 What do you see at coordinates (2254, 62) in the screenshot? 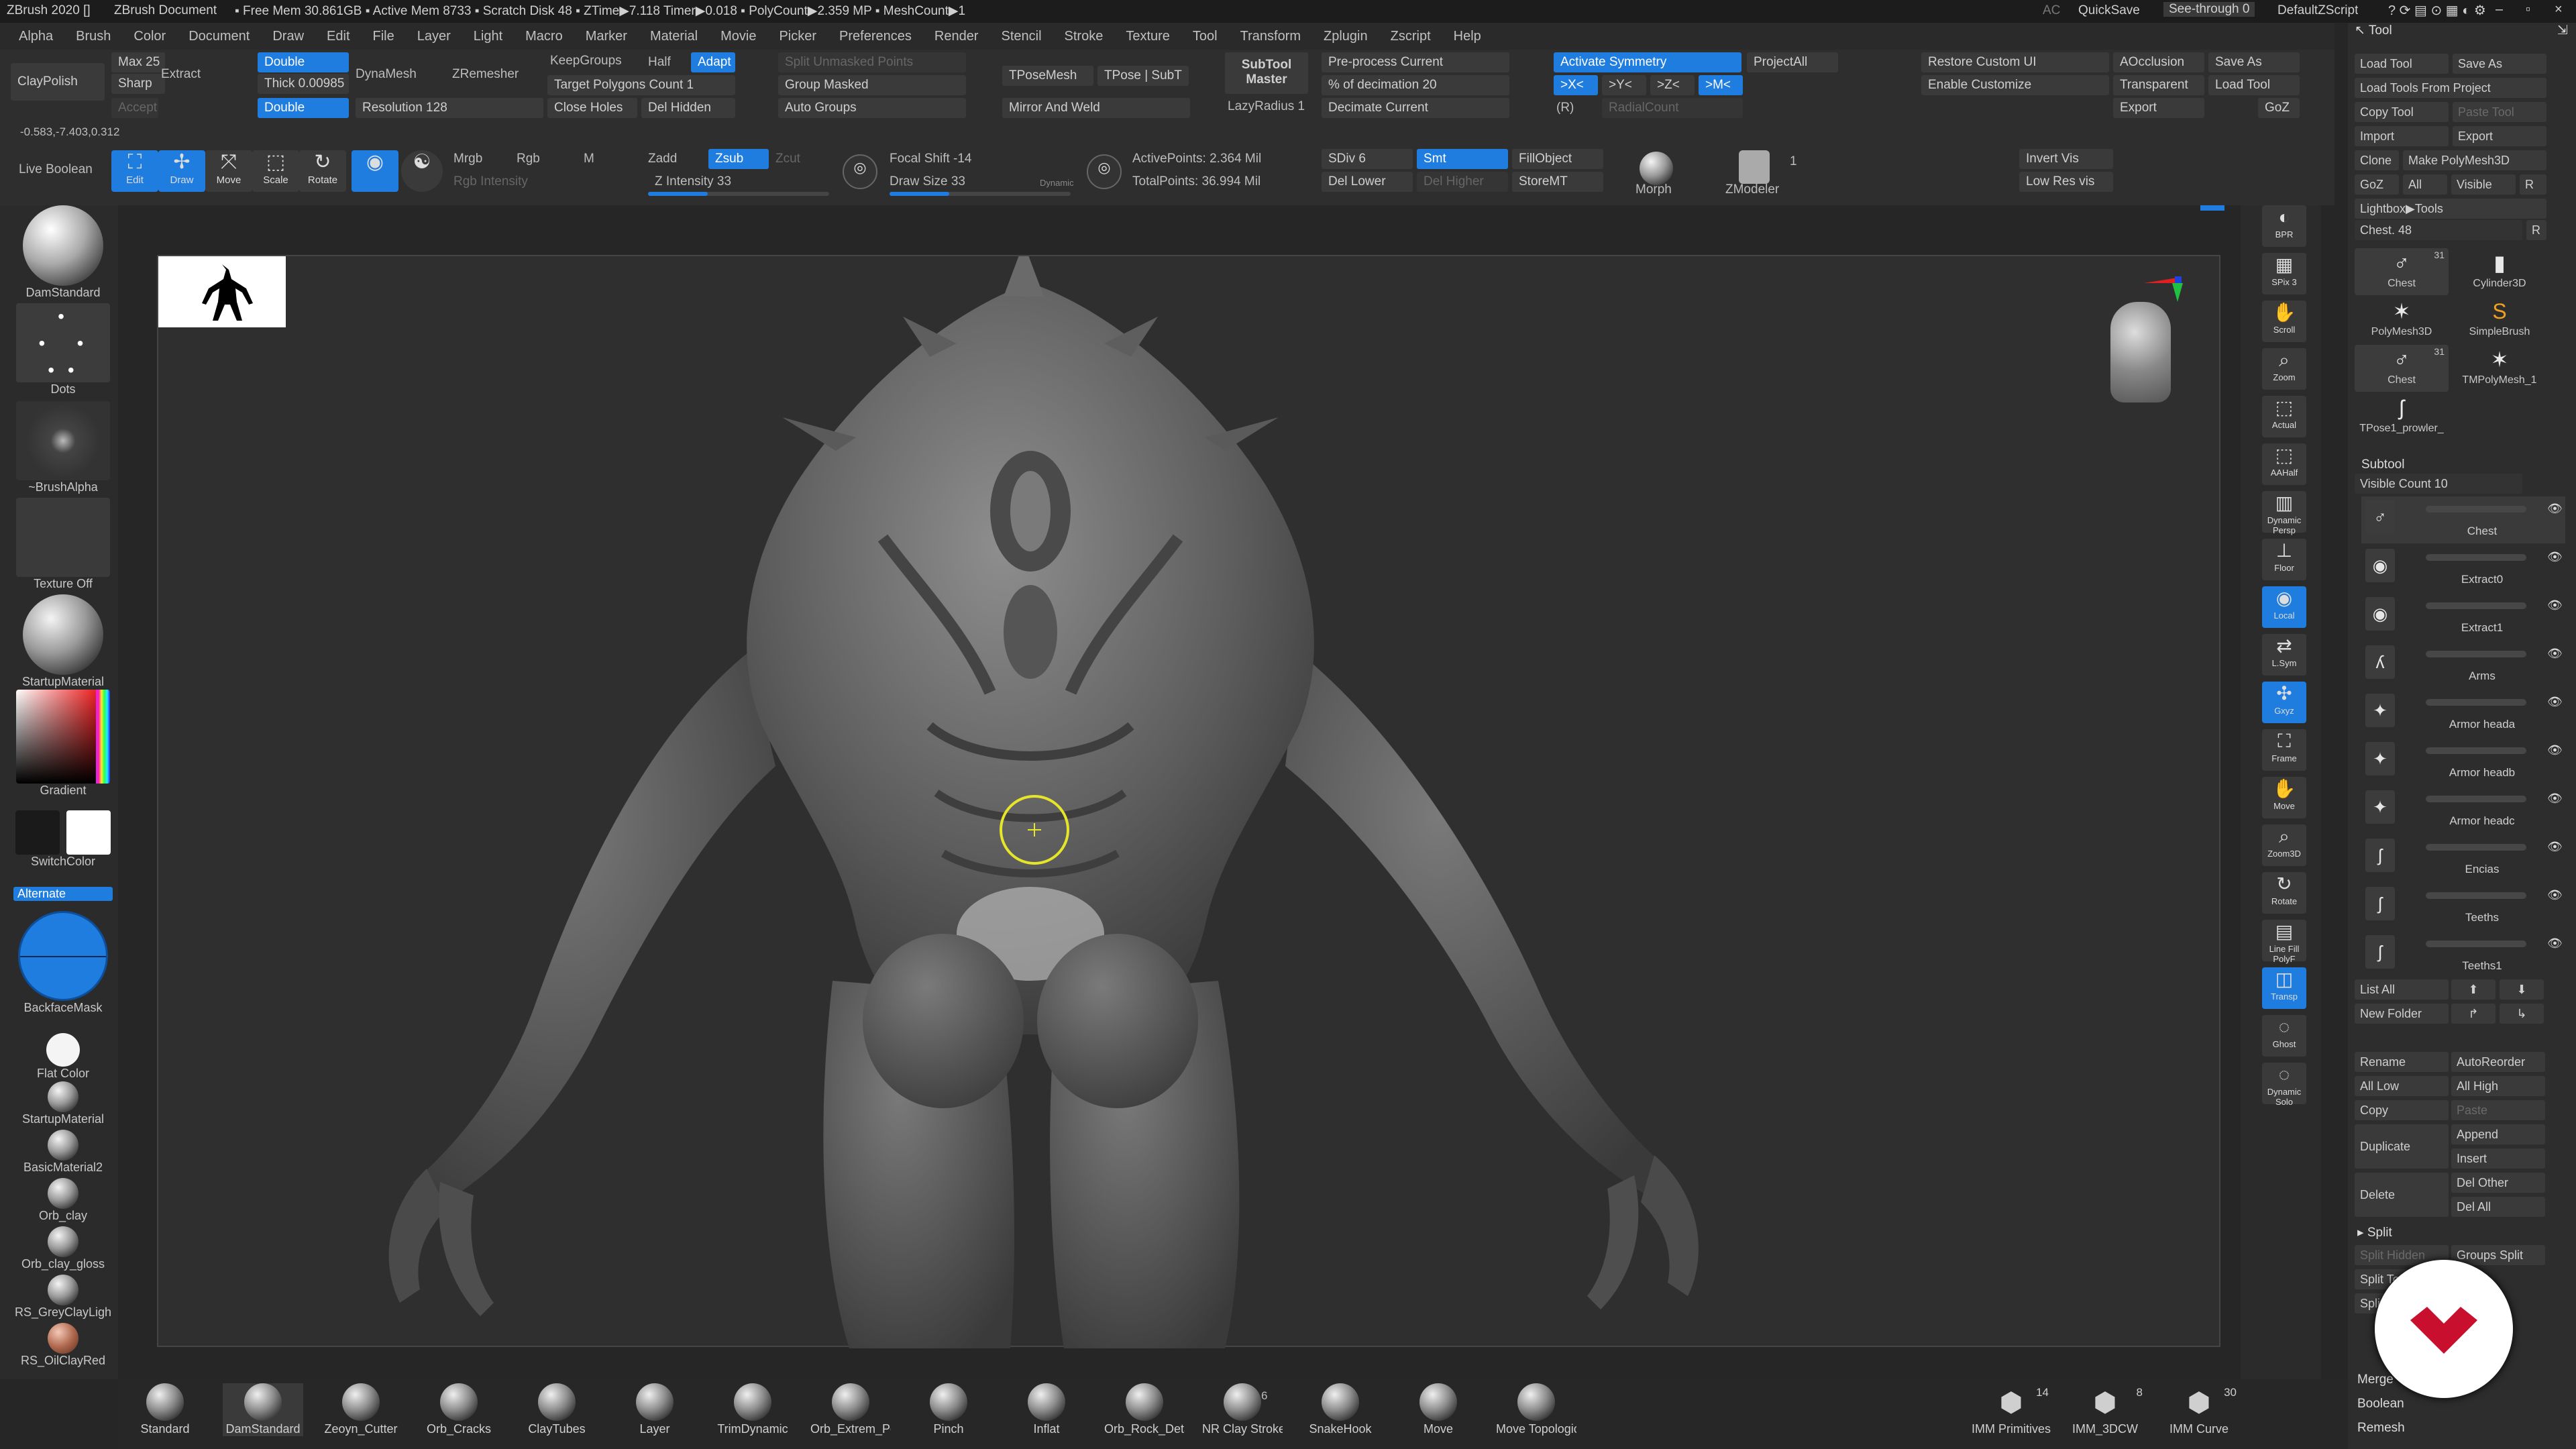
I see `save-as-button: Save As` at bounding box center [2254, 62].